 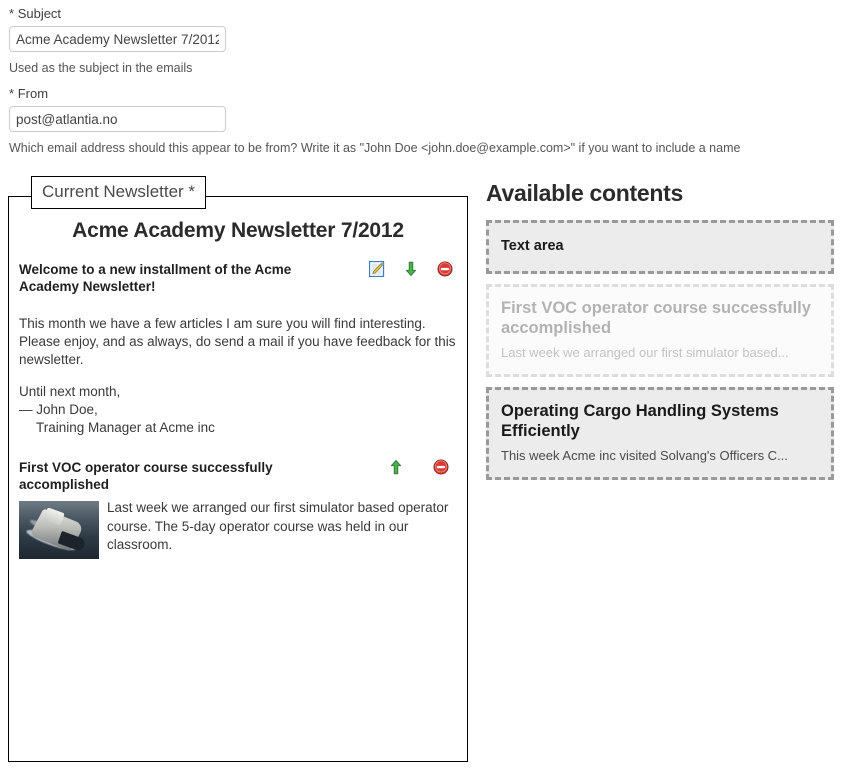 What do you see at coordinates (422, 92) in the screenshot?
I see `from-label: * From` at bounding box center [422, 92].